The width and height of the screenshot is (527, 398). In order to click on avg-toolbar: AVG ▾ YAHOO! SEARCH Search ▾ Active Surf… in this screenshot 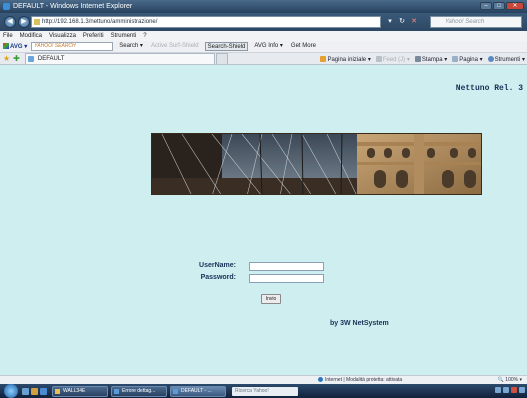, I will do `click(263, 47)`.